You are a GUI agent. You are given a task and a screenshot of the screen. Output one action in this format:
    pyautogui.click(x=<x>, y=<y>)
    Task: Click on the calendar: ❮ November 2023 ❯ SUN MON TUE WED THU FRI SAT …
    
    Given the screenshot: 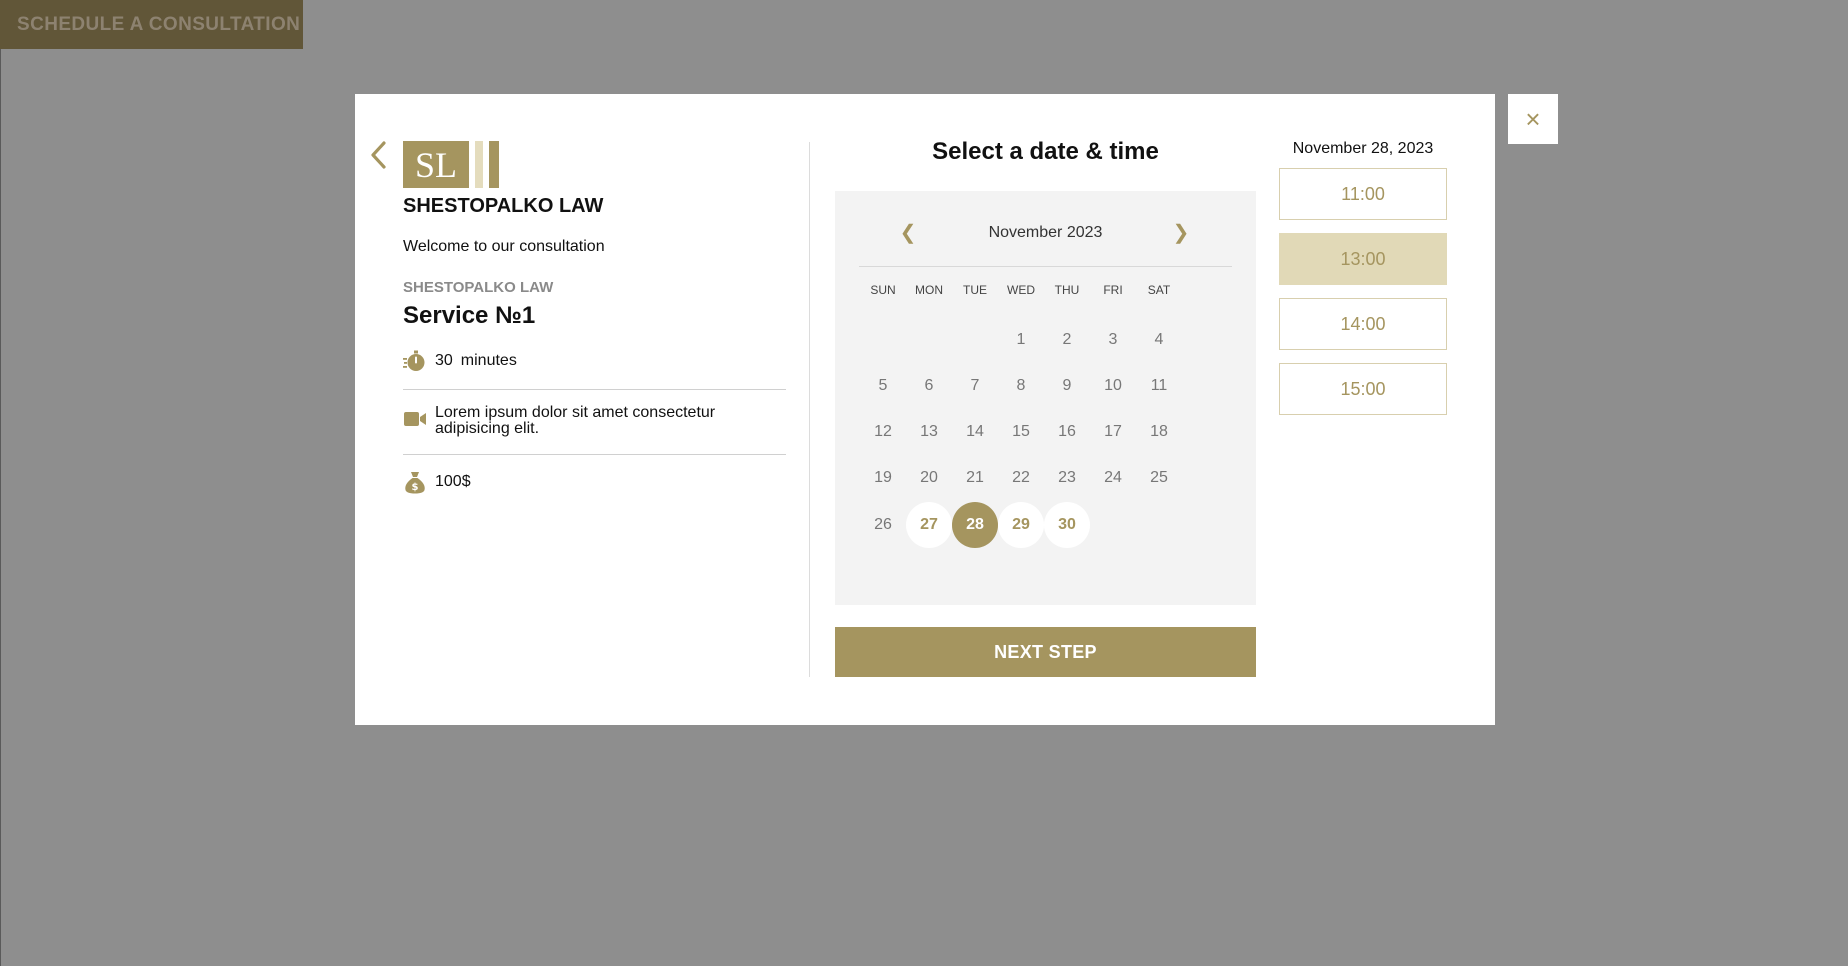 What is the action you would take?
    pyautogui.click(x=1045, y=398)
    